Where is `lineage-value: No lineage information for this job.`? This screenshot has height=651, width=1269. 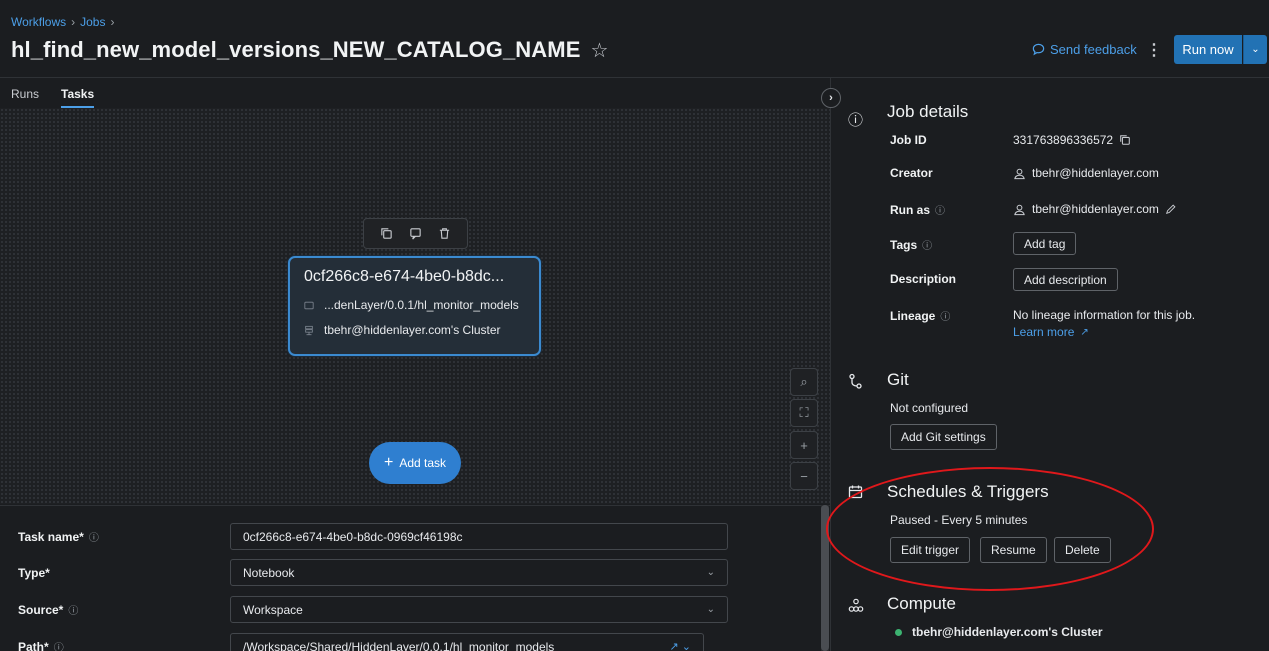
lineage-value: No lineage information for this job. is located at coordinates (1104, 315).